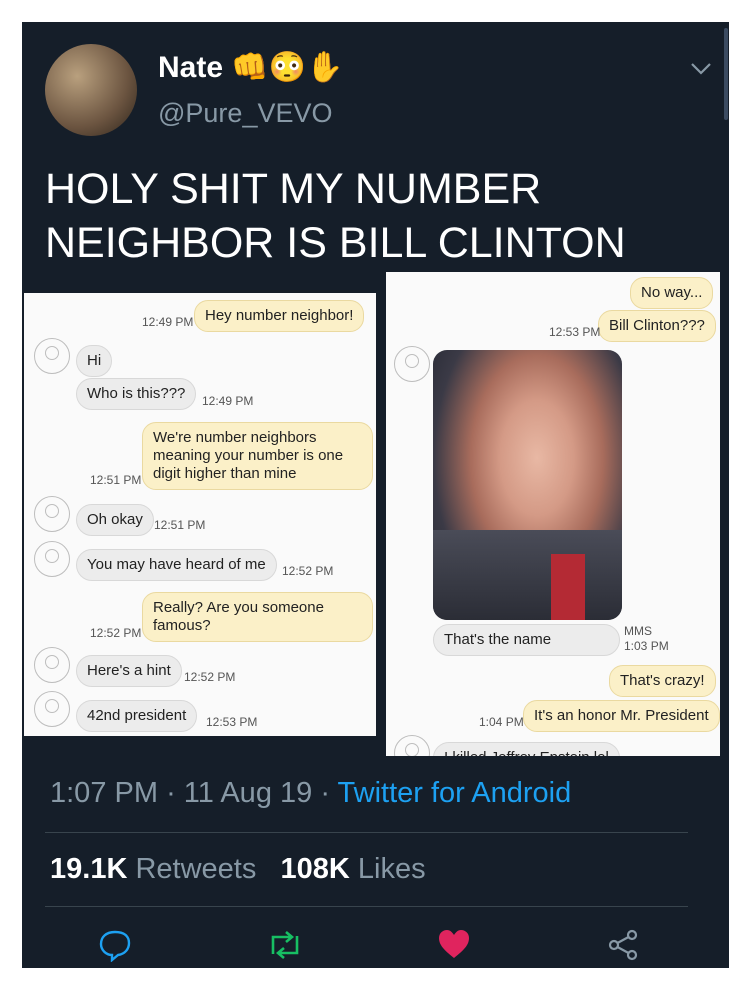 Image resolution: width=750 pixels, height=995 pixels. What do you see at coordinates (526, 640) in the screenshot?
I see `message-incoming: That's the name` at bounding box center [526, 640].